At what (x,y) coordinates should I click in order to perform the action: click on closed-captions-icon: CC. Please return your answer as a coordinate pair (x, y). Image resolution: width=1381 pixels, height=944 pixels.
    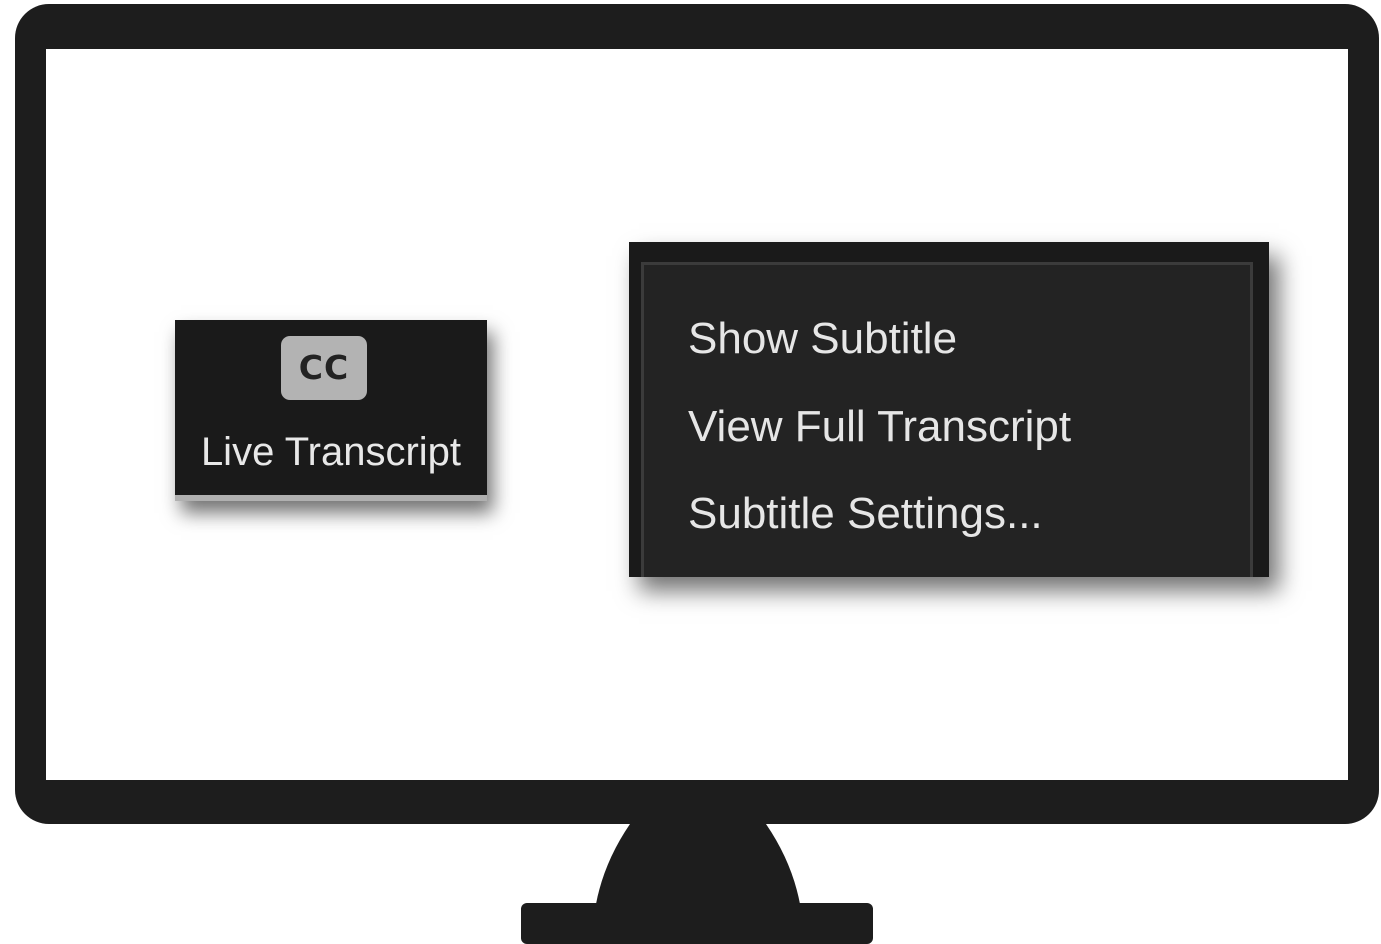
    Looking at the image, I should click on (324, 368).